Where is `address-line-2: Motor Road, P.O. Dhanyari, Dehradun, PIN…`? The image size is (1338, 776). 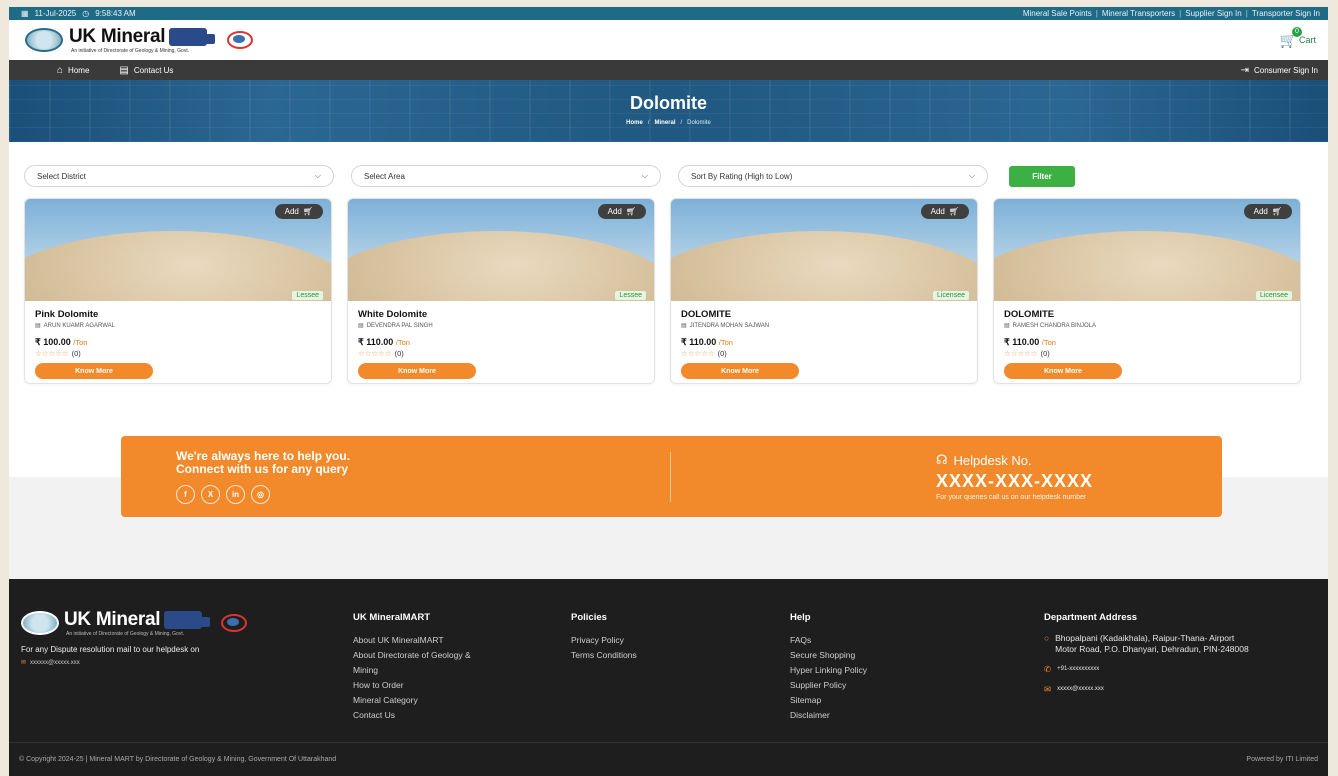
address-line-2: Motor Road, P.O. Dhanyari, Dehradun, PIN… is located at coordinates (1152, 649).